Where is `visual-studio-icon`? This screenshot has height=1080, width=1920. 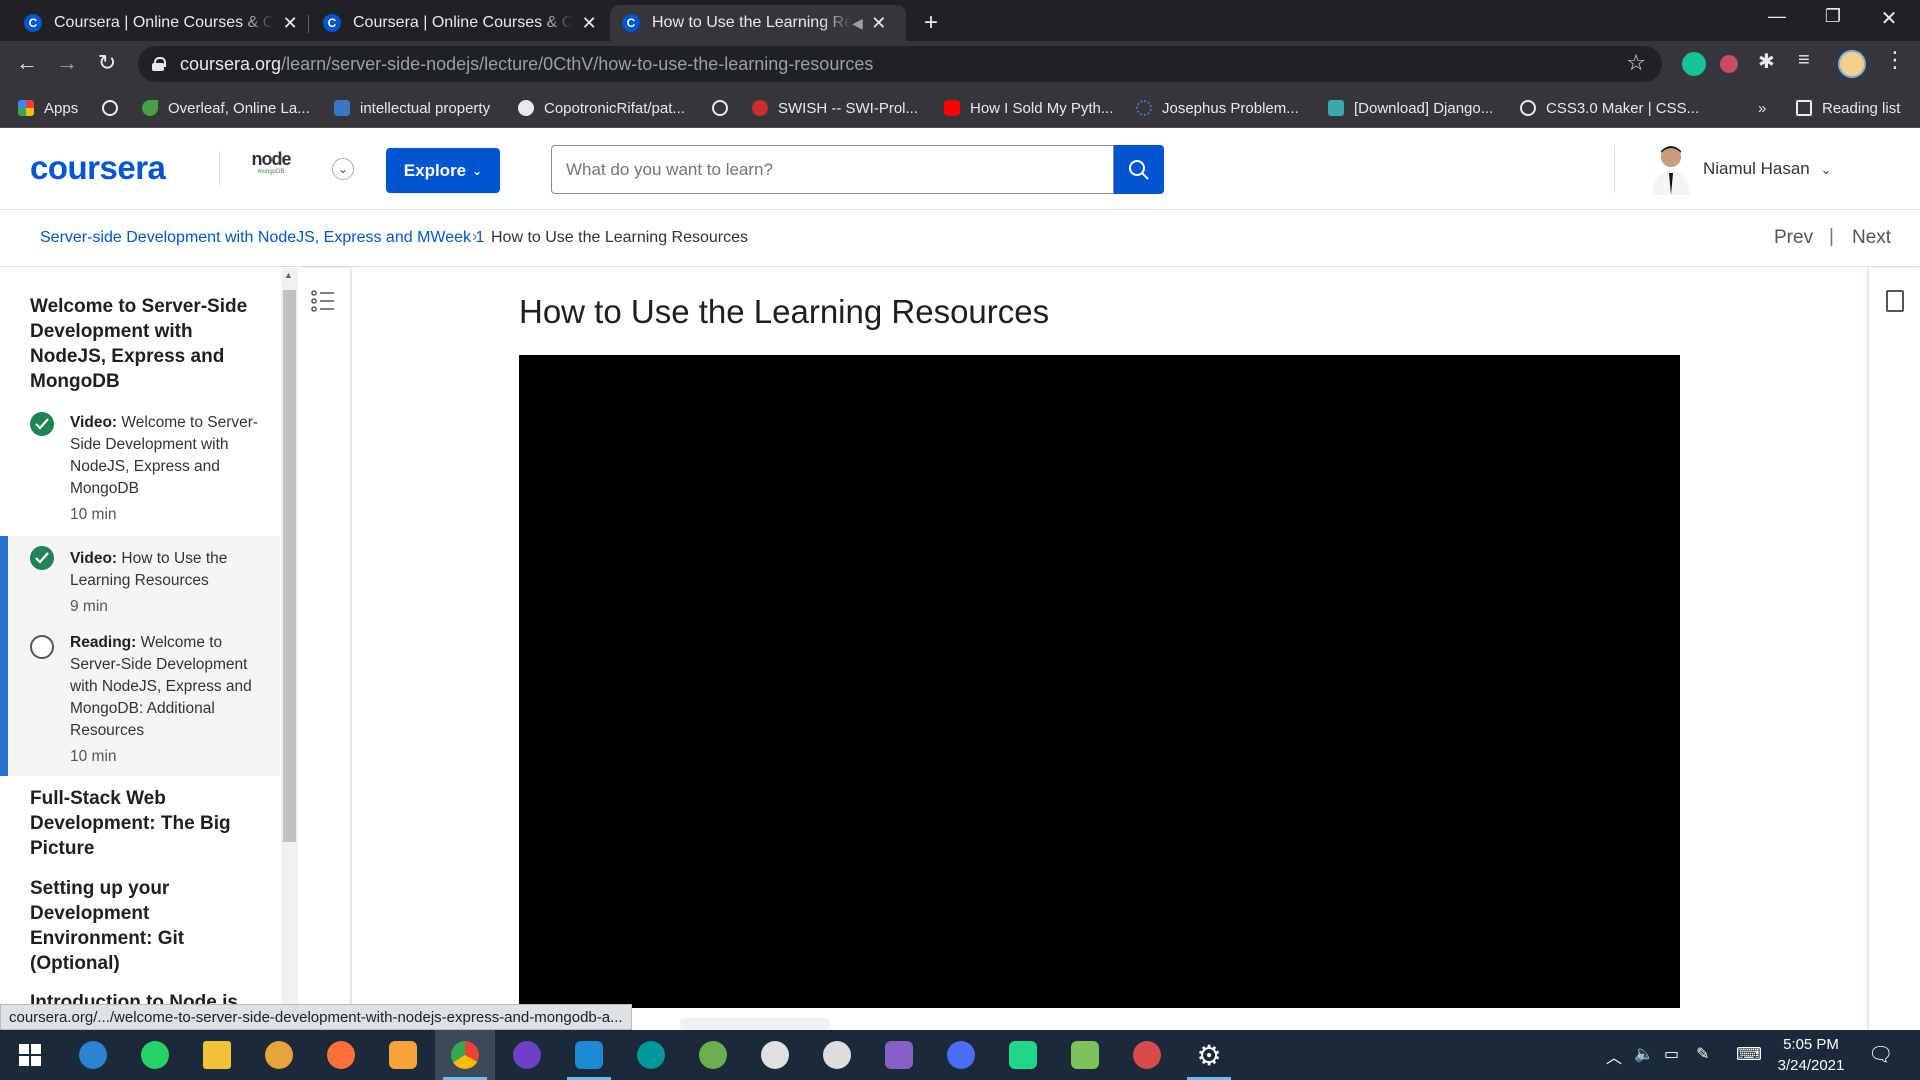
visual-studio-icon is located at coordinates (899, 1055).